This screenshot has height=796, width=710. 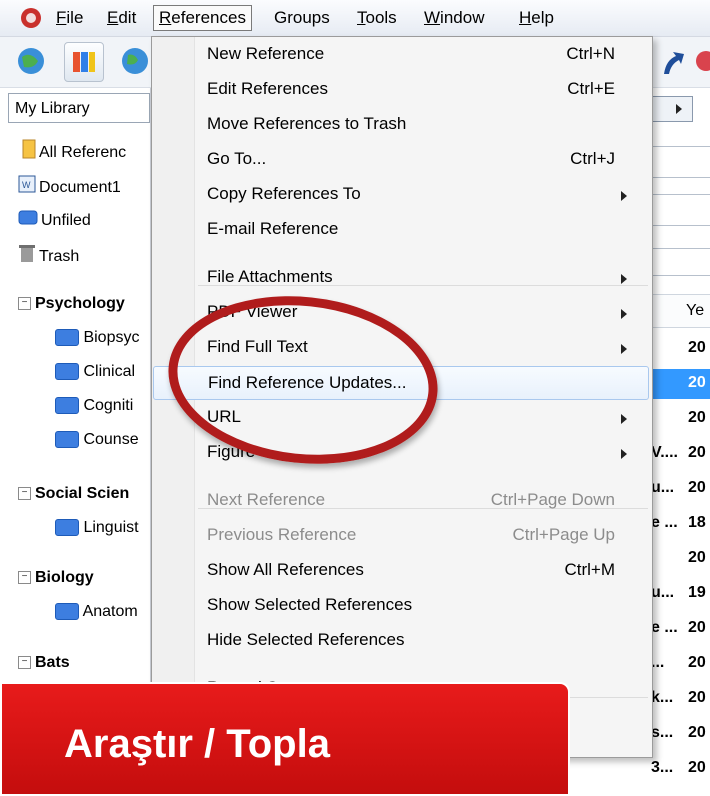 I want to click on sidebar-item-label: Document1, so click(x=80, y=188).